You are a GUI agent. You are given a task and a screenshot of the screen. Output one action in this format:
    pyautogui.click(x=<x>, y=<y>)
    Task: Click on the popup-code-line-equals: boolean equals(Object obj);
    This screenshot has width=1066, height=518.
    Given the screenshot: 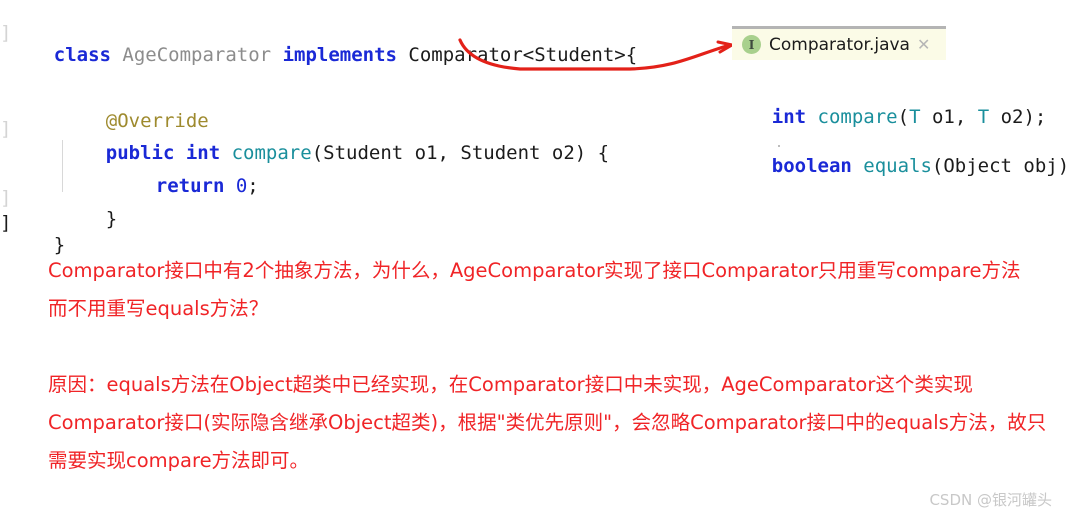 What is the action you would take?
    pyautogui.click(x=896, y=166)
    